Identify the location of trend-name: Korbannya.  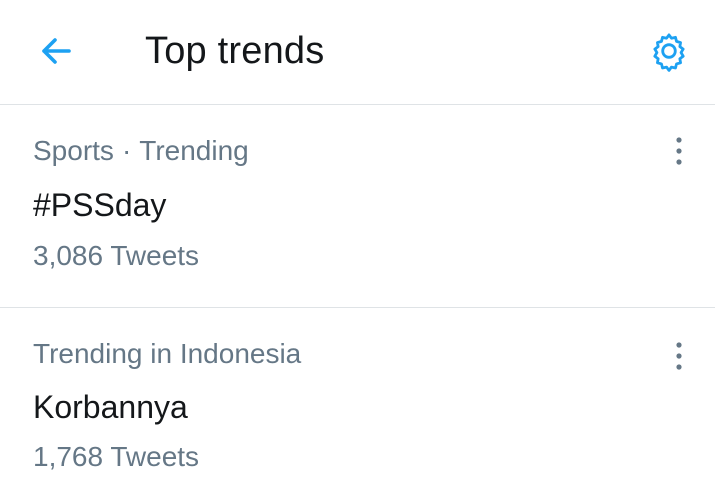
(110, 407).